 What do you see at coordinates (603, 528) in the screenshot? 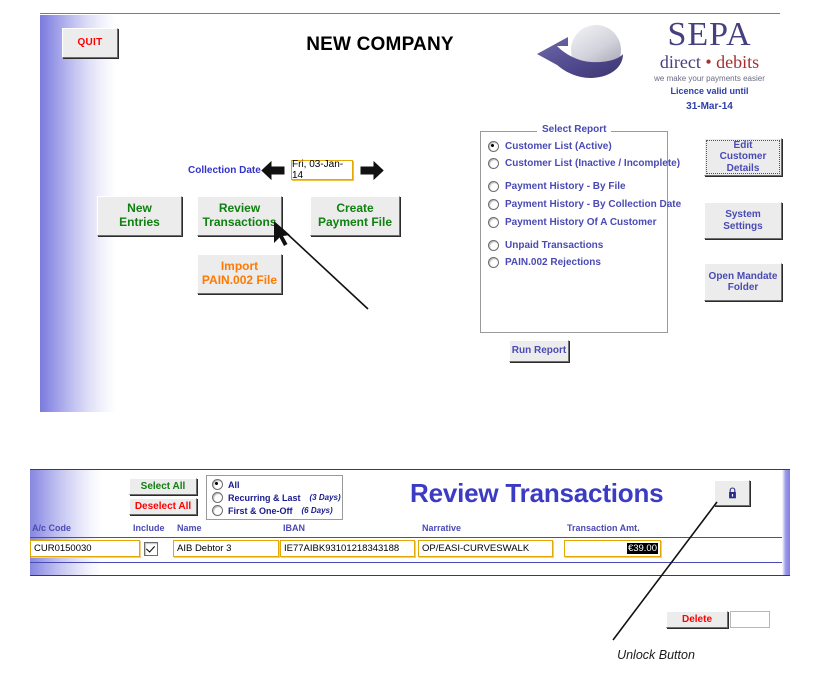
I see `header-transaction-amt: Transaction Amt.` at bounding box center [603, 528].